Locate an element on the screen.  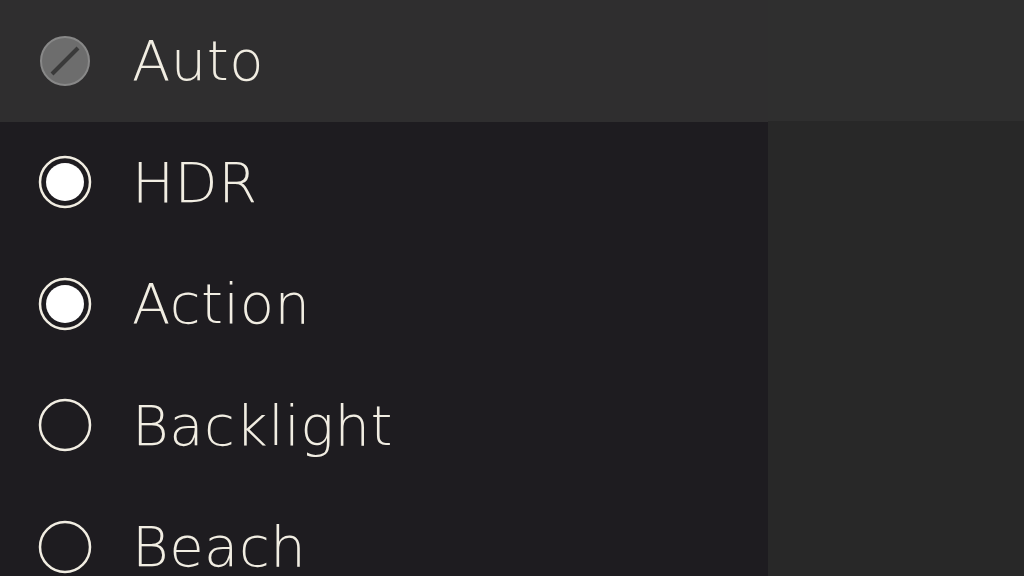
mode-option: Beach is located at coordinates (384, 531).